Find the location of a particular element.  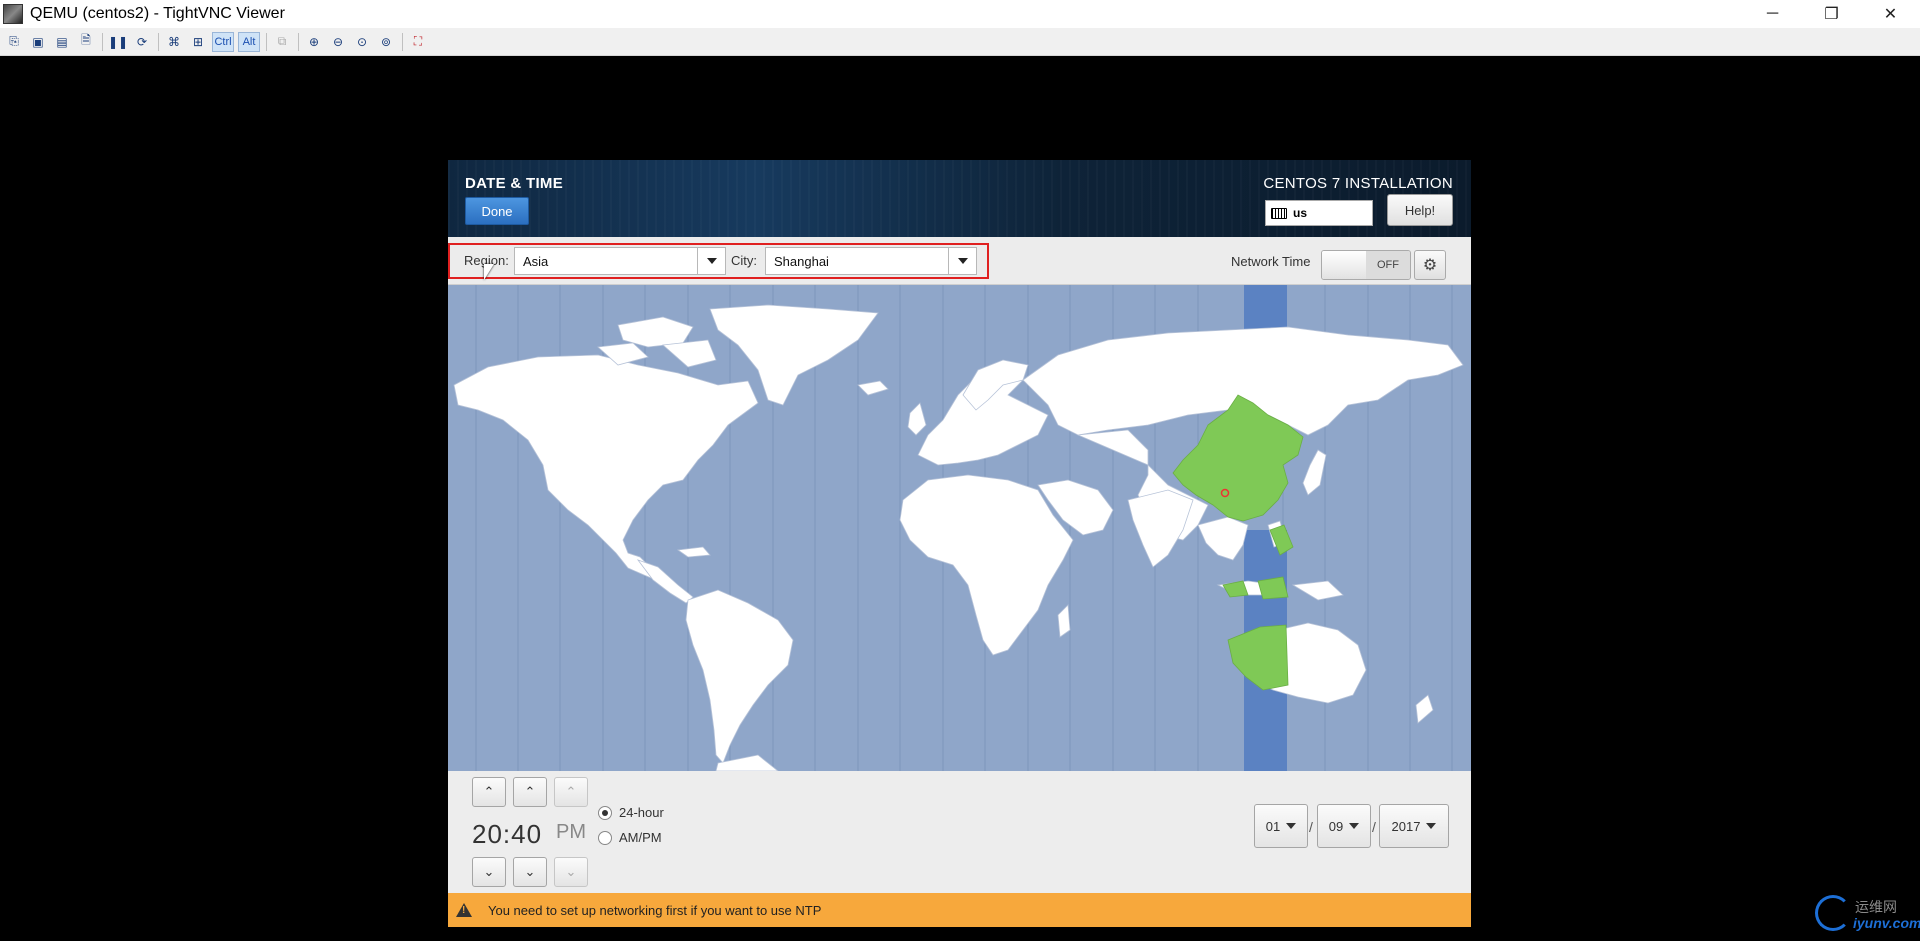

ampm-display: PM is located at coordinates (571, 832).